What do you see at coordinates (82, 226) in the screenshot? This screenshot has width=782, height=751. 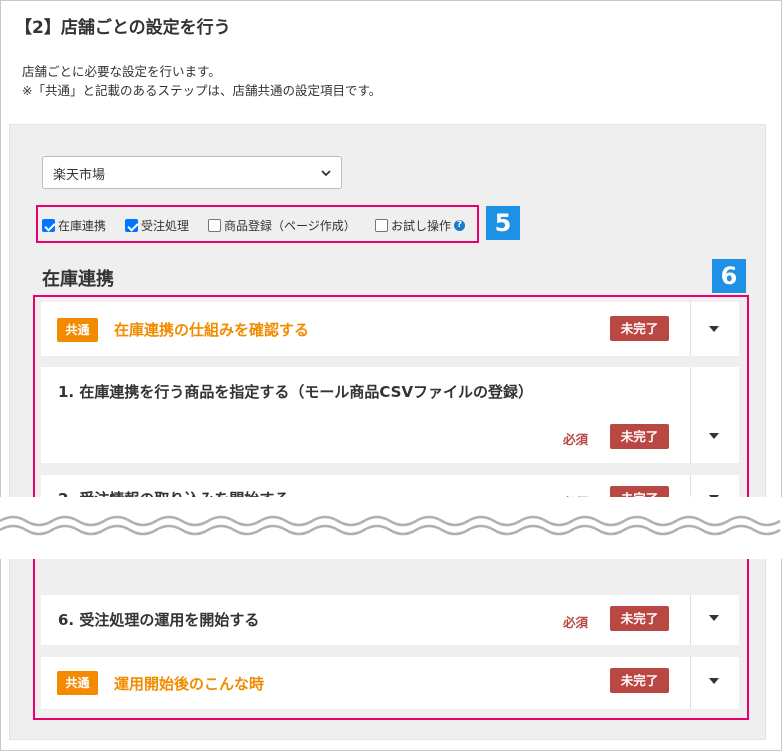 I see `filter-zaiko-label: 在庫連携` at bounding box center [82, 226].